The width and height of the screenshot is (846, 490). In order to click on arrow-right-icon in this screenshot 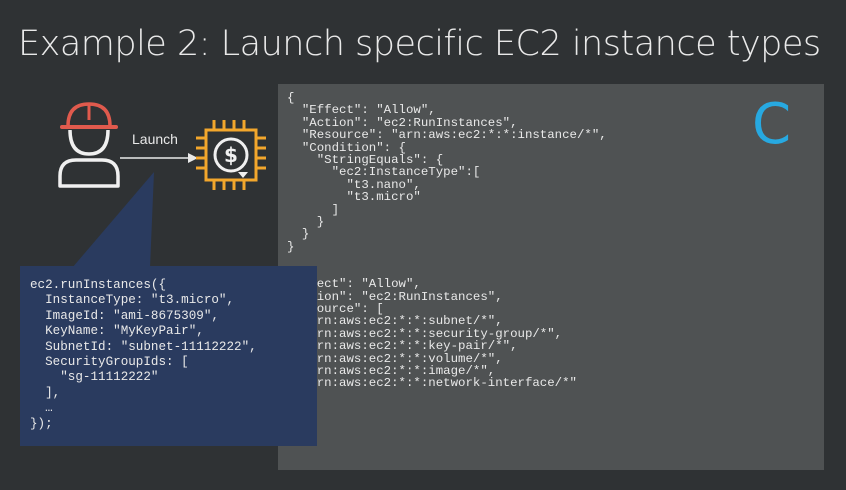, I will do `click(159, 158)`.